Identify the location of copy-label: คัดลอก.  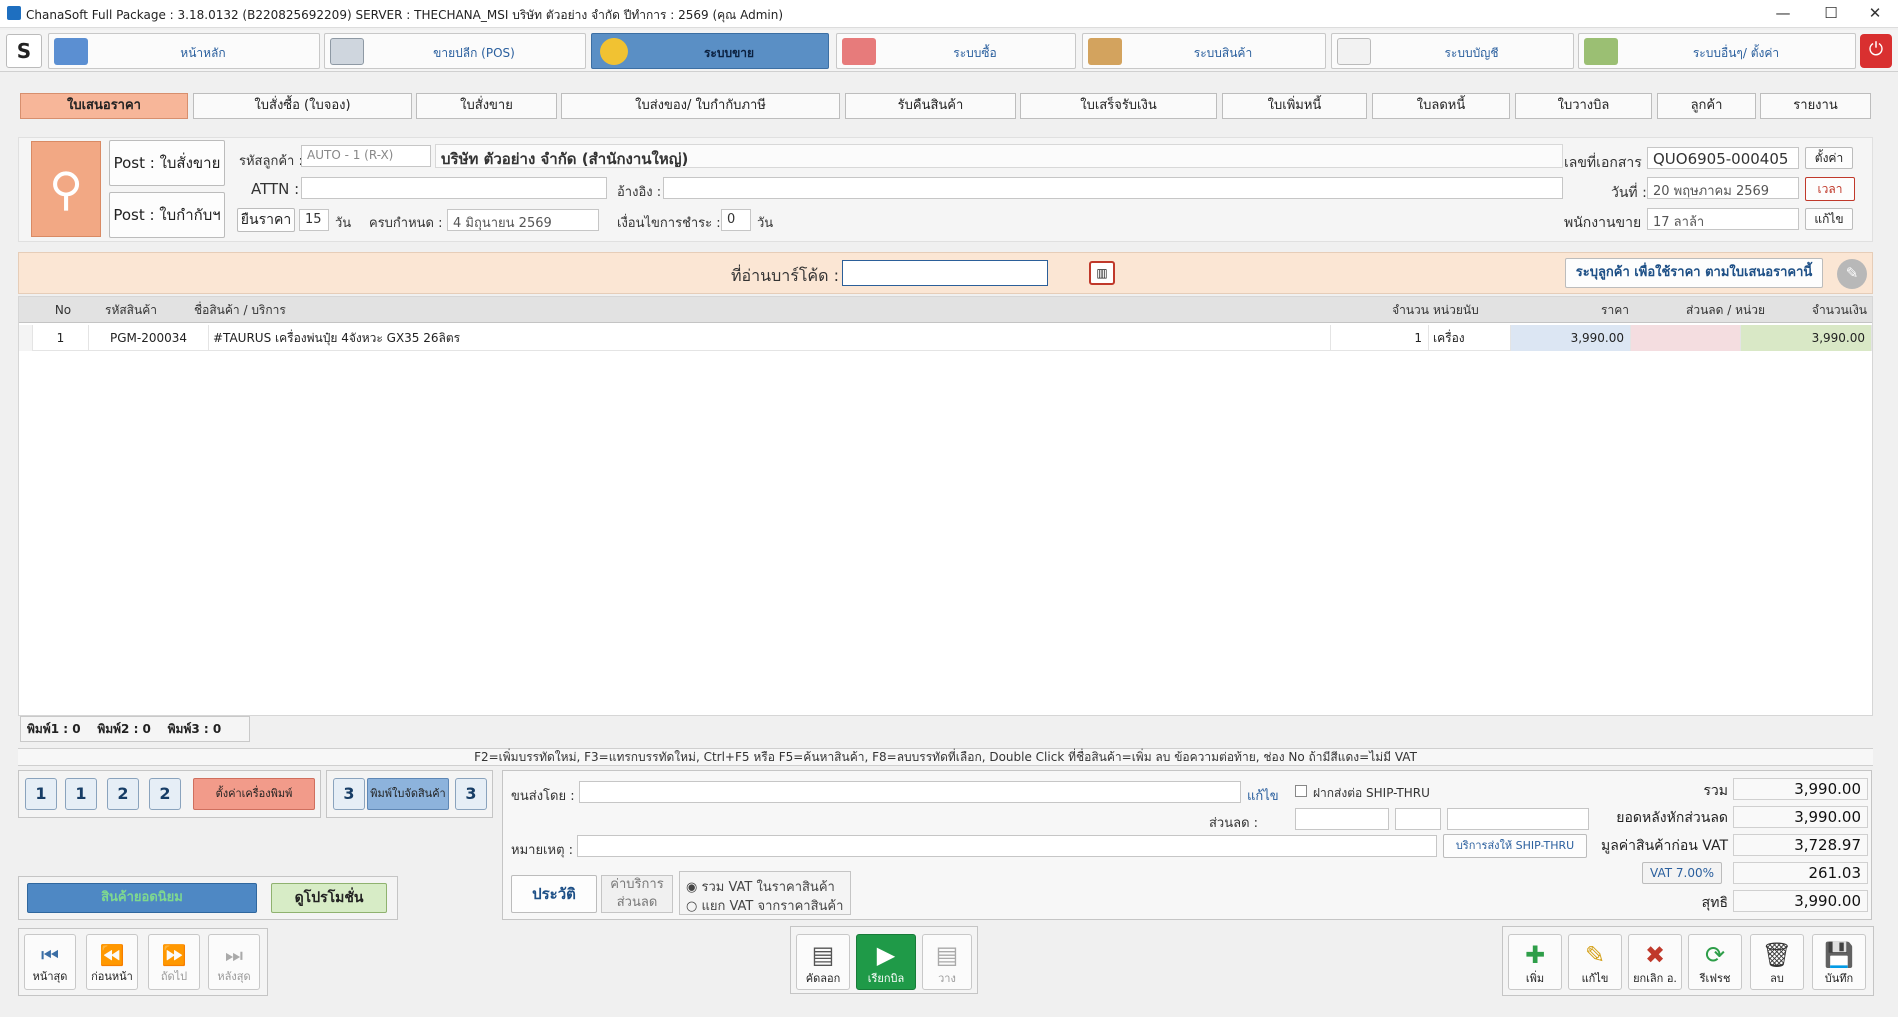
(823, 978).